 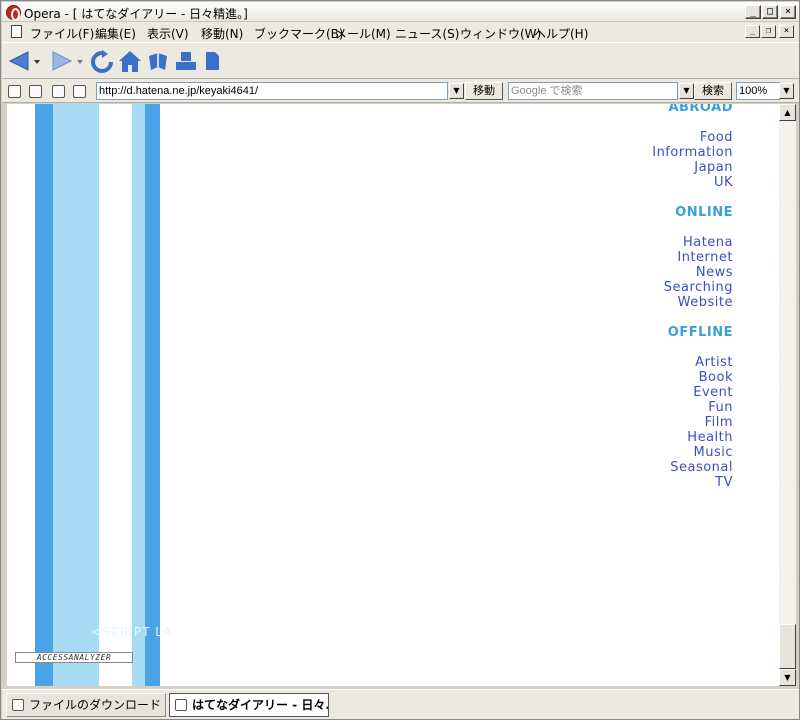 I want to click on category-link: Food, so click(x=716, y=137).